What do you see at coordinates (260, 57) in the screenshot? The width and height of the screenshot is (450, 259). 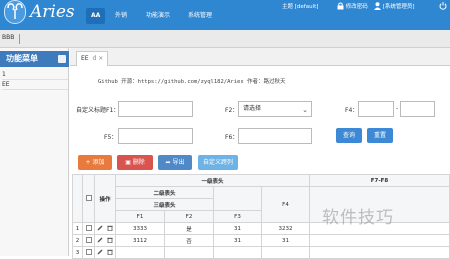 I see `page-tab-bar: EE d ×` at bounding box center [260, 57].